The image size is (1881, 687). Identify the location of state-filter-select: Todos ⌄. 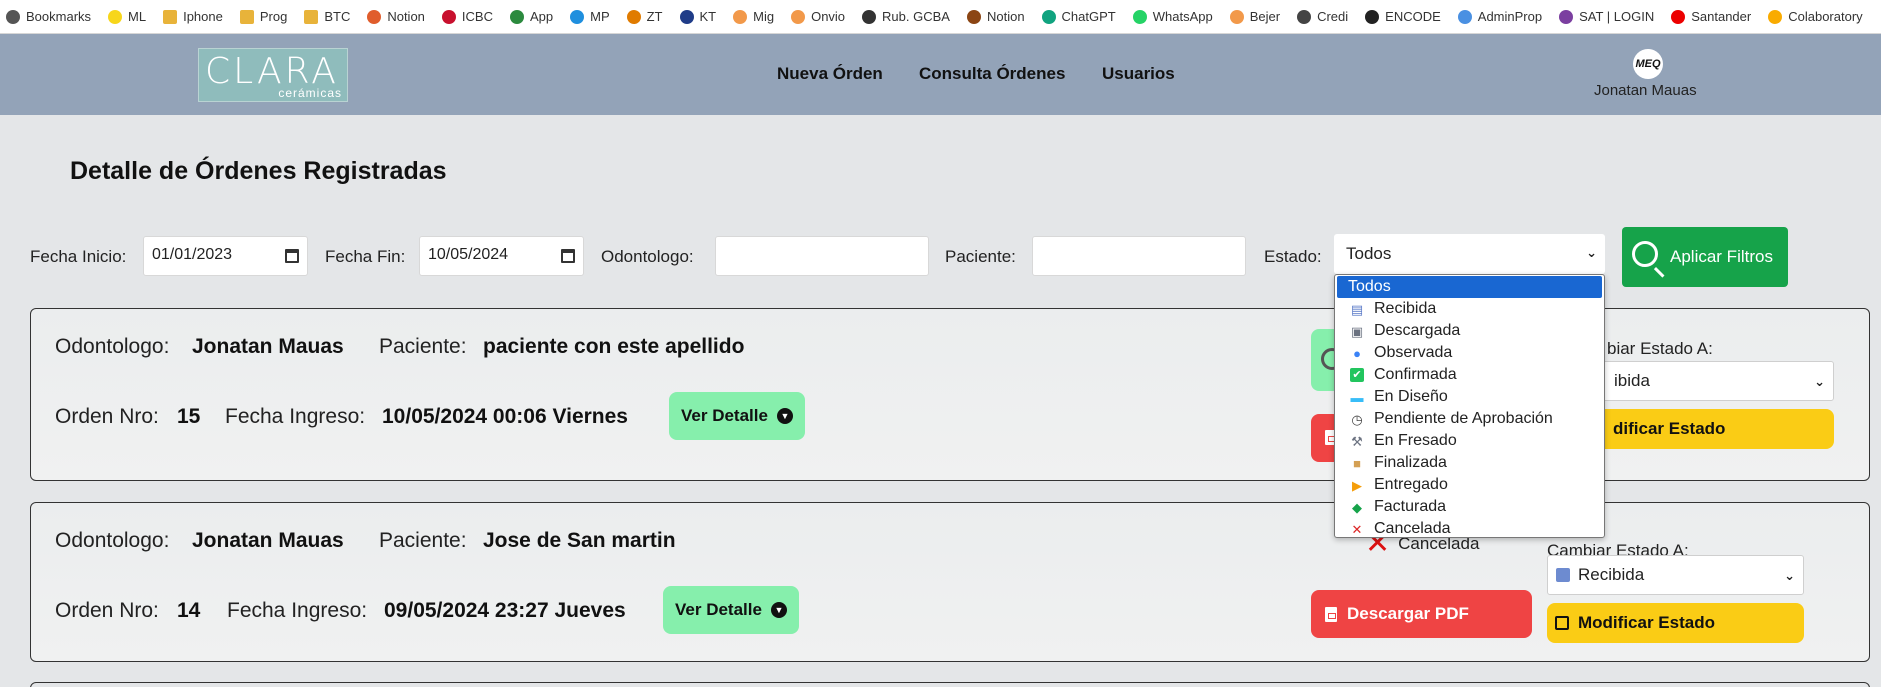
(1469, 254).